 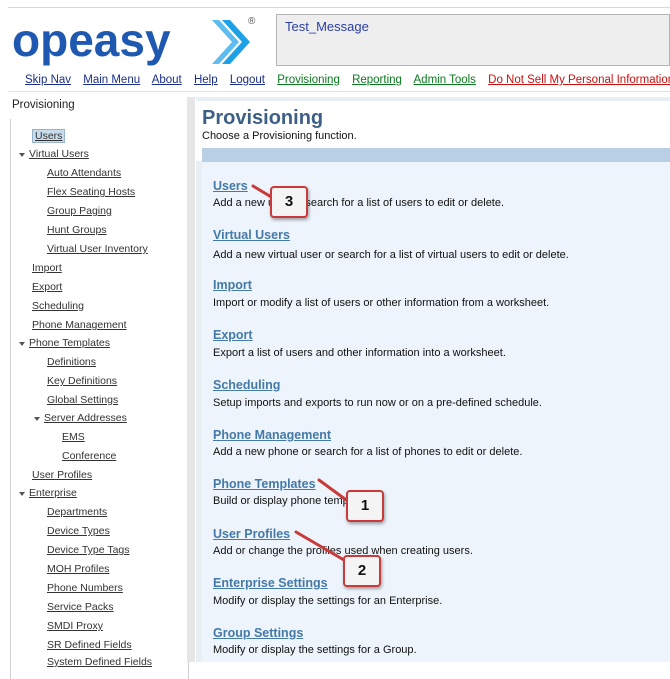 What do you see at coordinates (53, 493) in the screenshot?
I see `tree-item-enterprise: Enterprise` at bounding box center [53, 493].